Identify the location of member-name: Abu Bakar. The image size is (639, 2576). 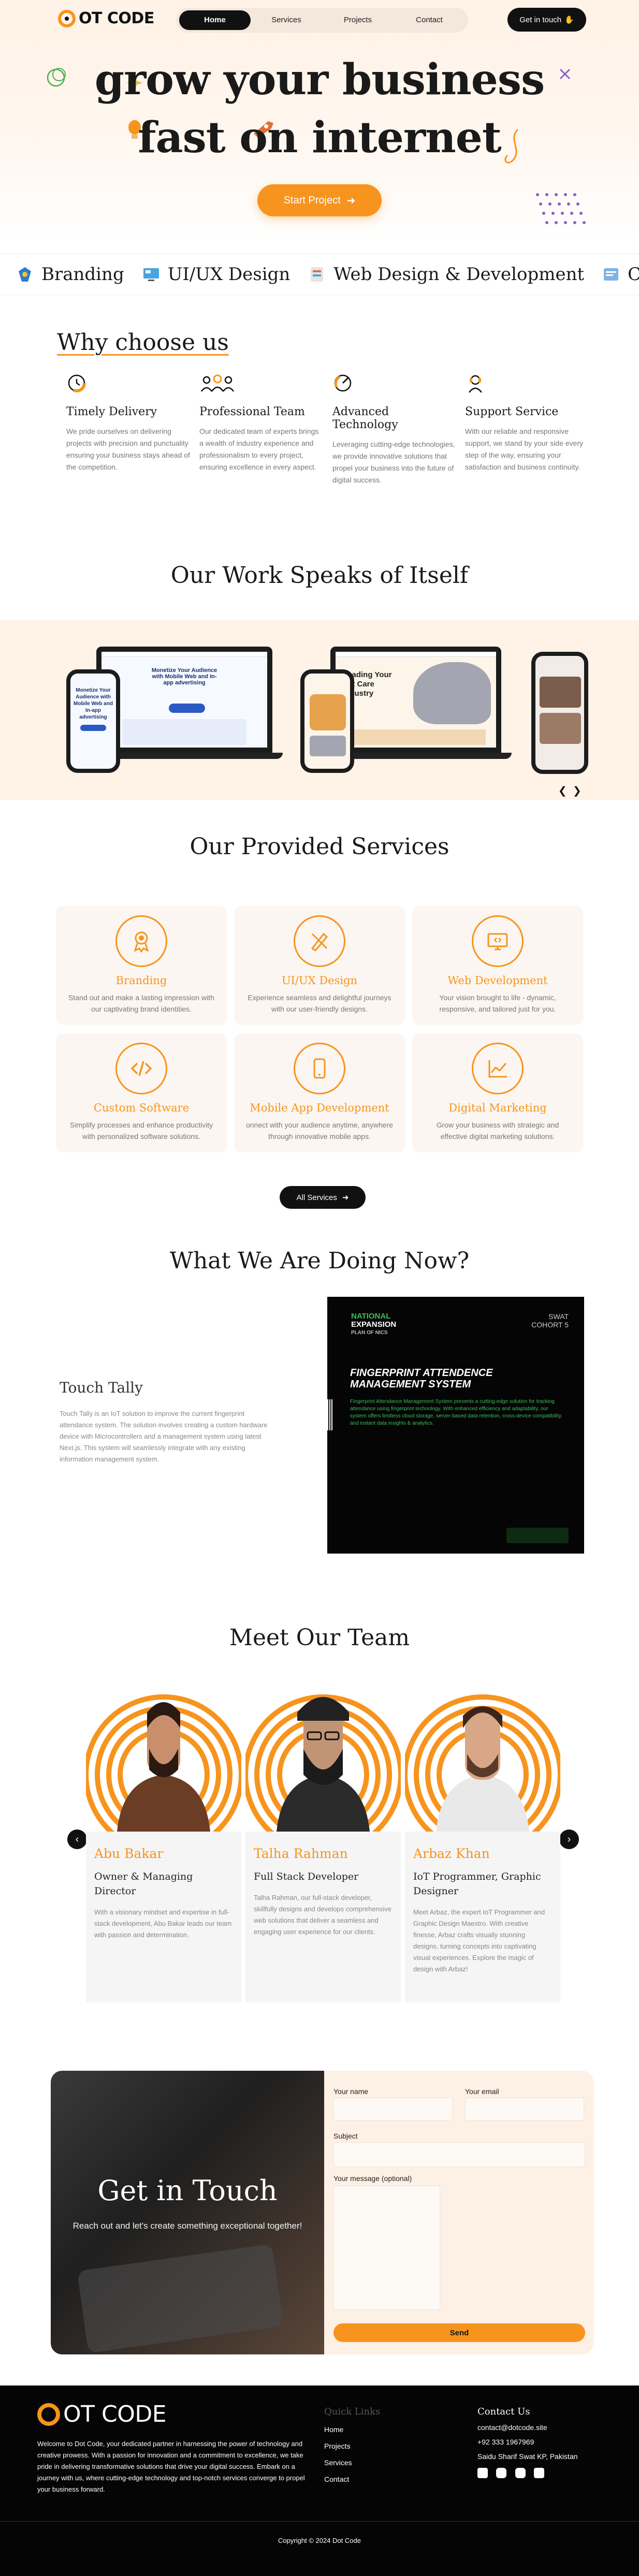
(129, 1854).